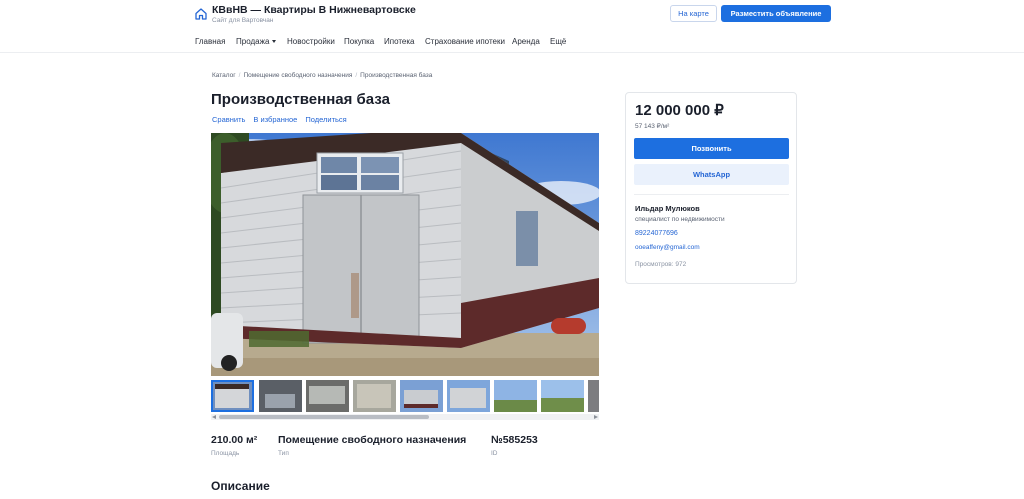 This screenshot has width=1024, height=499. What do you see at coordinates (253, 41) in the screenshot?
I see `nav-item-label: Продажа` at bounding box center [253, 41].